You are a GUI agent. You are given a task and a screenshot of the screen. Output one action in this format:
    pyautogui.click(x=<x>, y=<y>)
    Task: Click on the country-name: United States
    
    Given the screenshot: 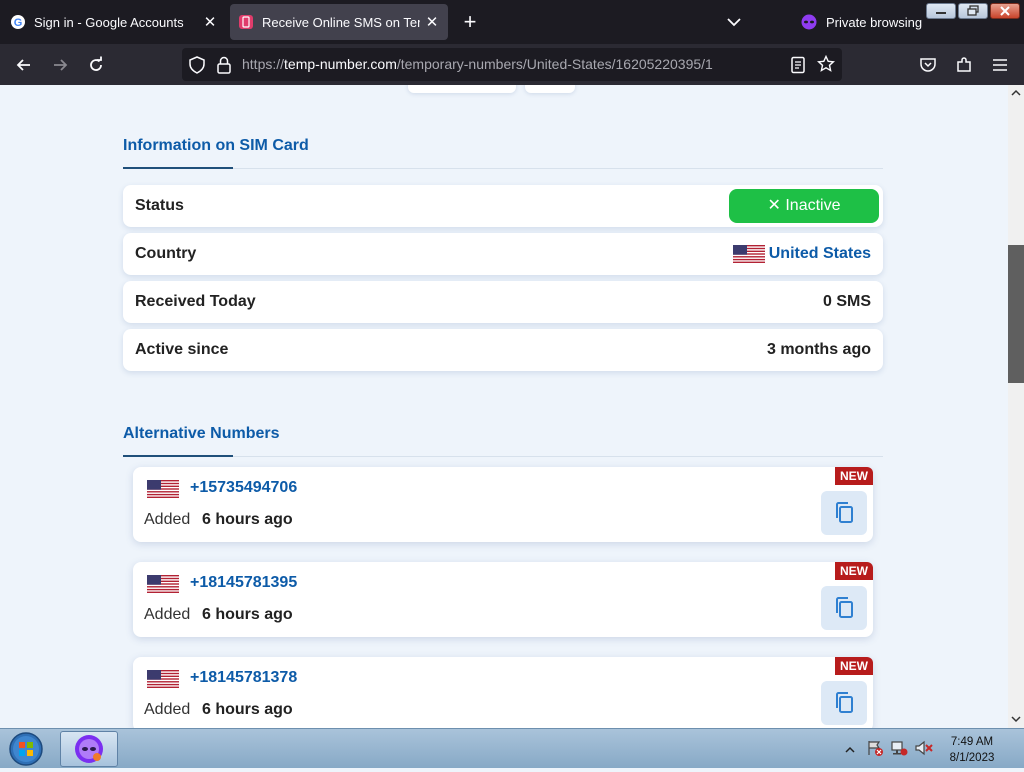 What is the action you would take?
    pyautogui.click(x=819, y=253)
    